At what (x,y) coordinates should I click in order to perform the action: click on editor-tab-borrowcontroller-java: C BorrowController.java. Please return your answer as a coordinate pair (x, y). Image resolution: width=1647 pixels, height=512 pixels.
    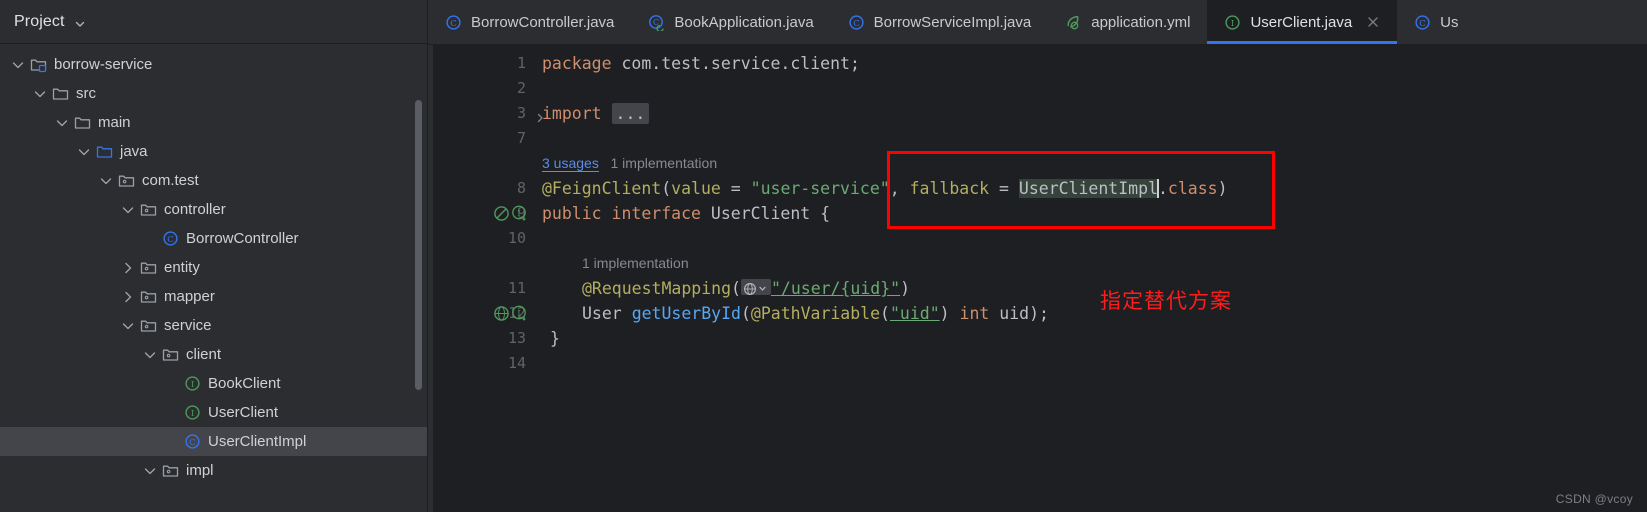
    Looking at the image, I should click on (529, 22).